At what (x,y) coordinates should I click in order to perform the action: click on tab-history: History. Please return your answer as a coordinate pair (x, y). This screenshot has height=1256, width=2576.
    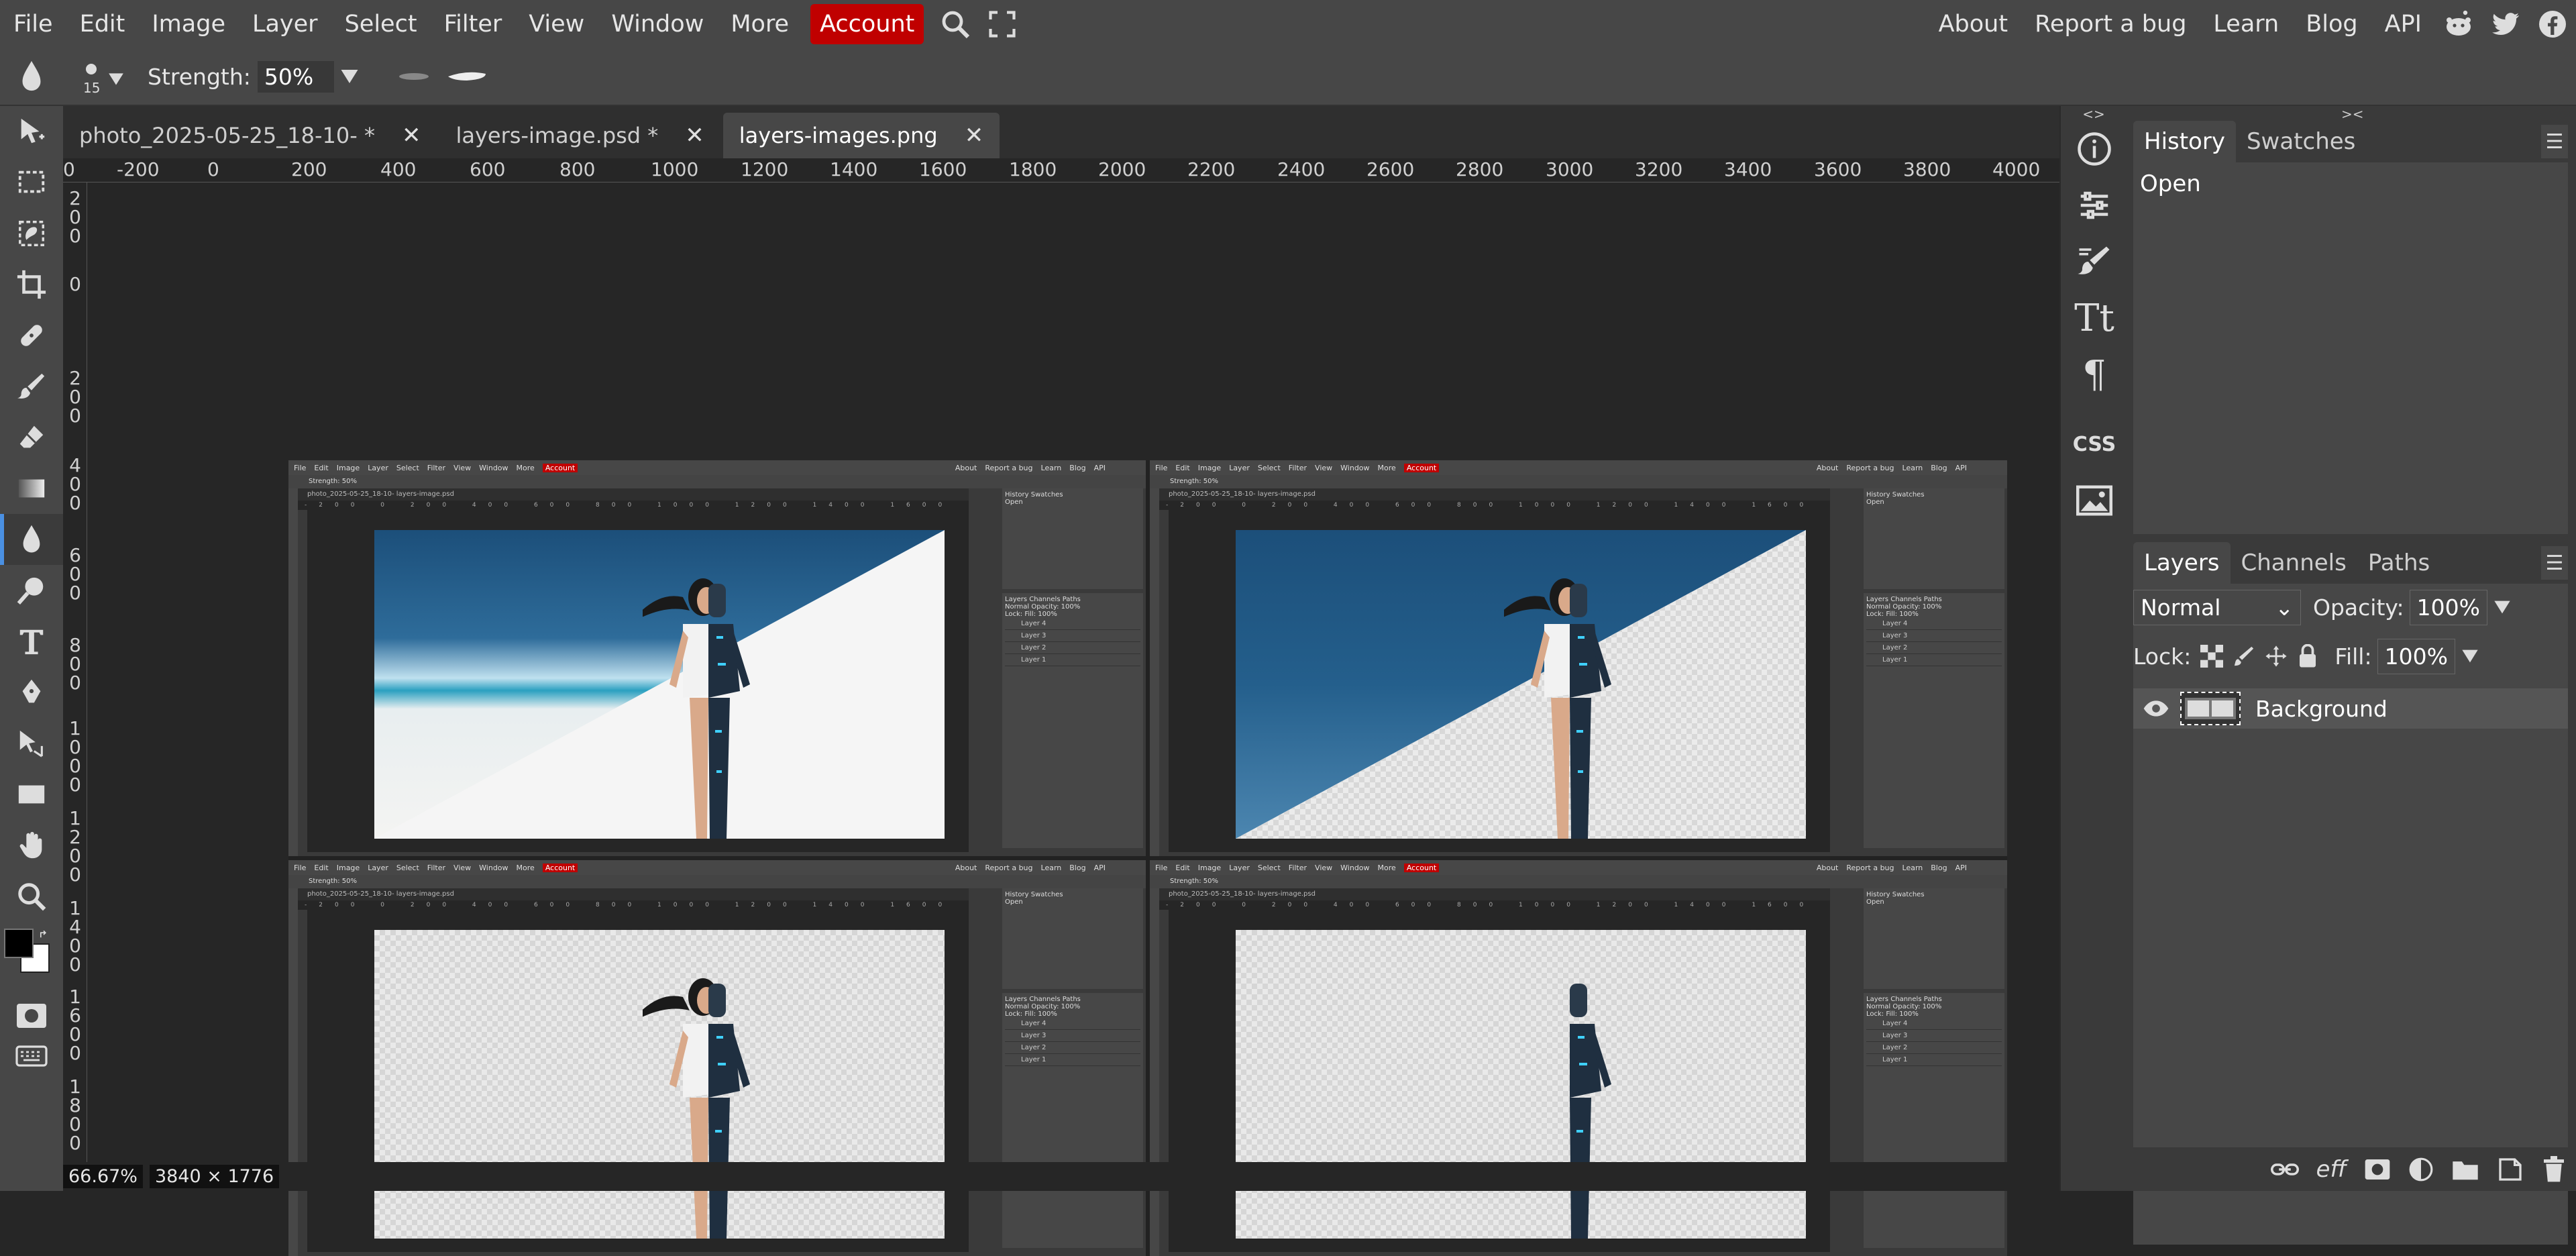
    Looking at the image, I should click on (2184, 141).